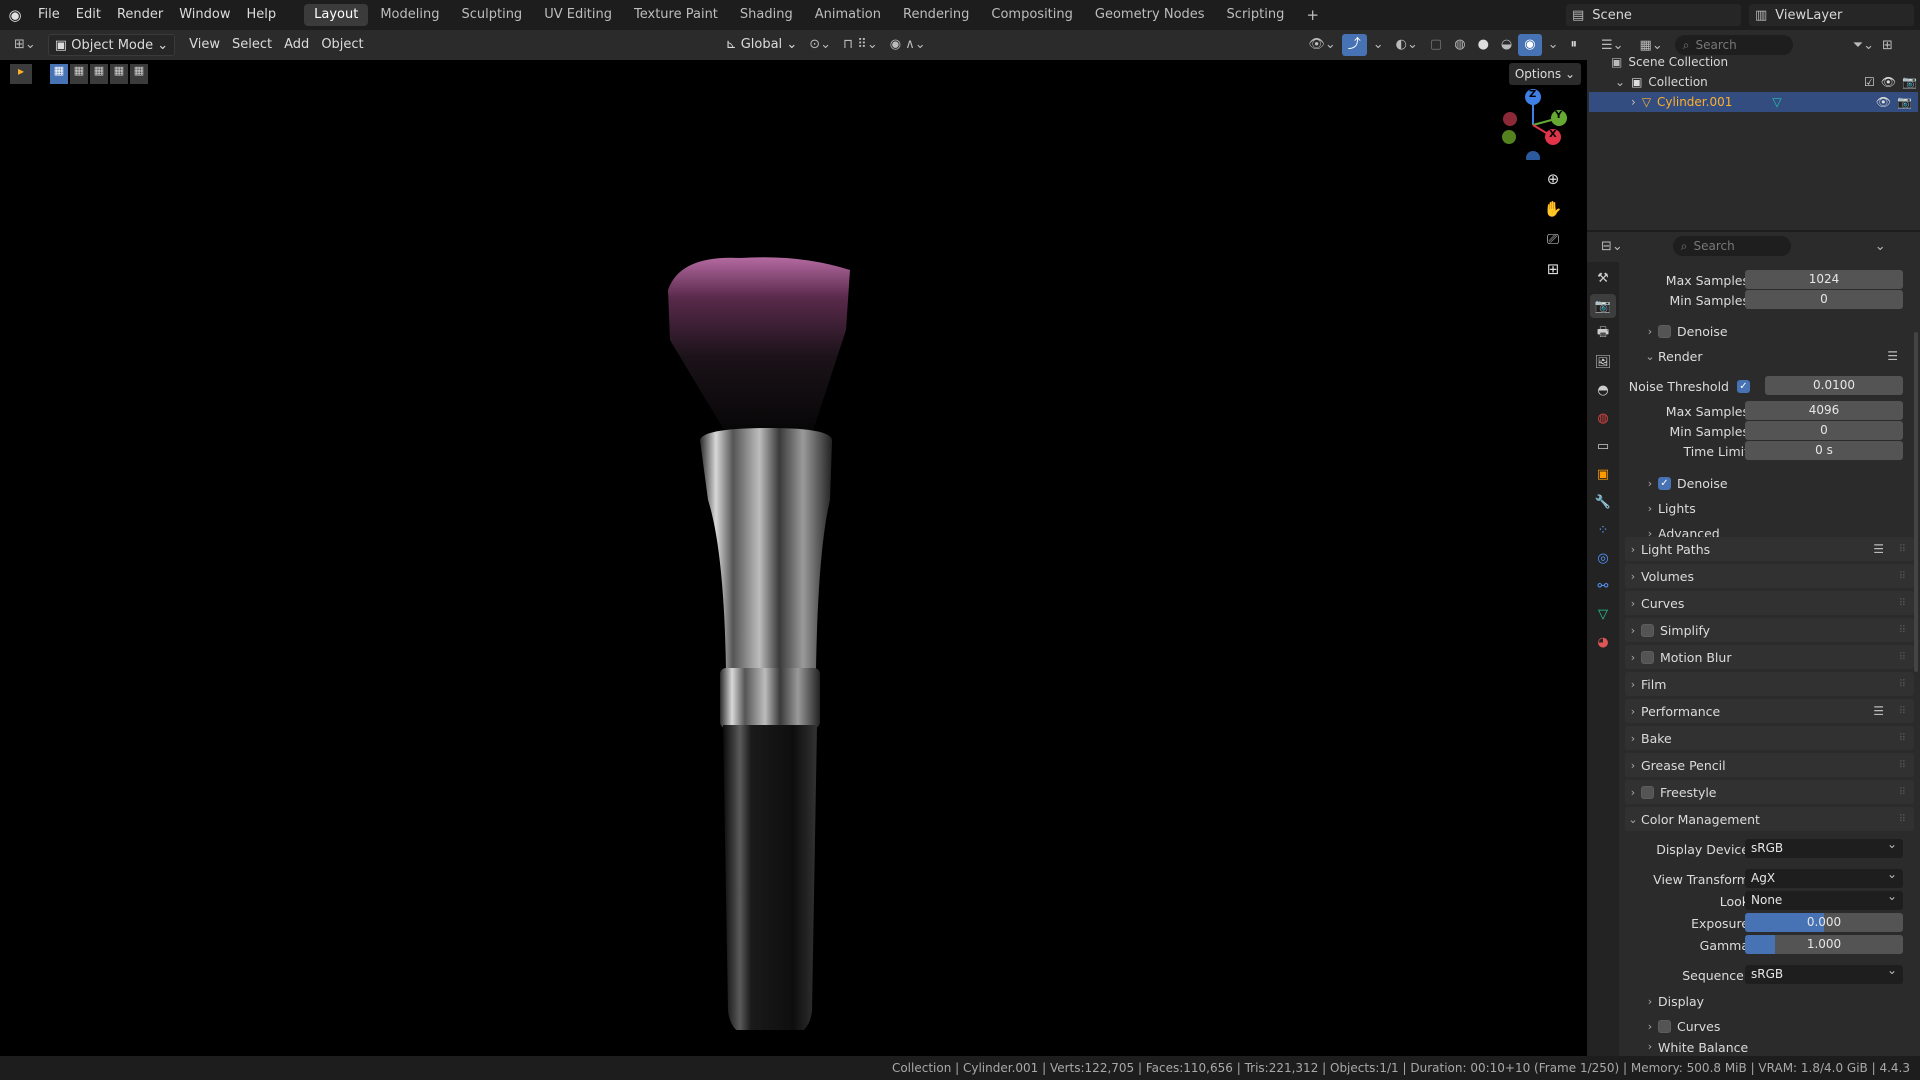 This screenshot has height=1080, width=1920. I want to click on zoom-icon: ⊕, so click(1553, 182).